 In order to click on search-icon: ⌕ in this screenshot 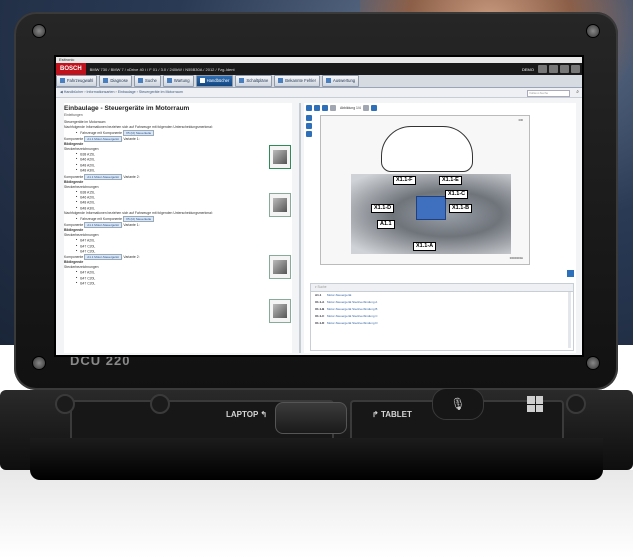, I will do `click(577, 92)`.